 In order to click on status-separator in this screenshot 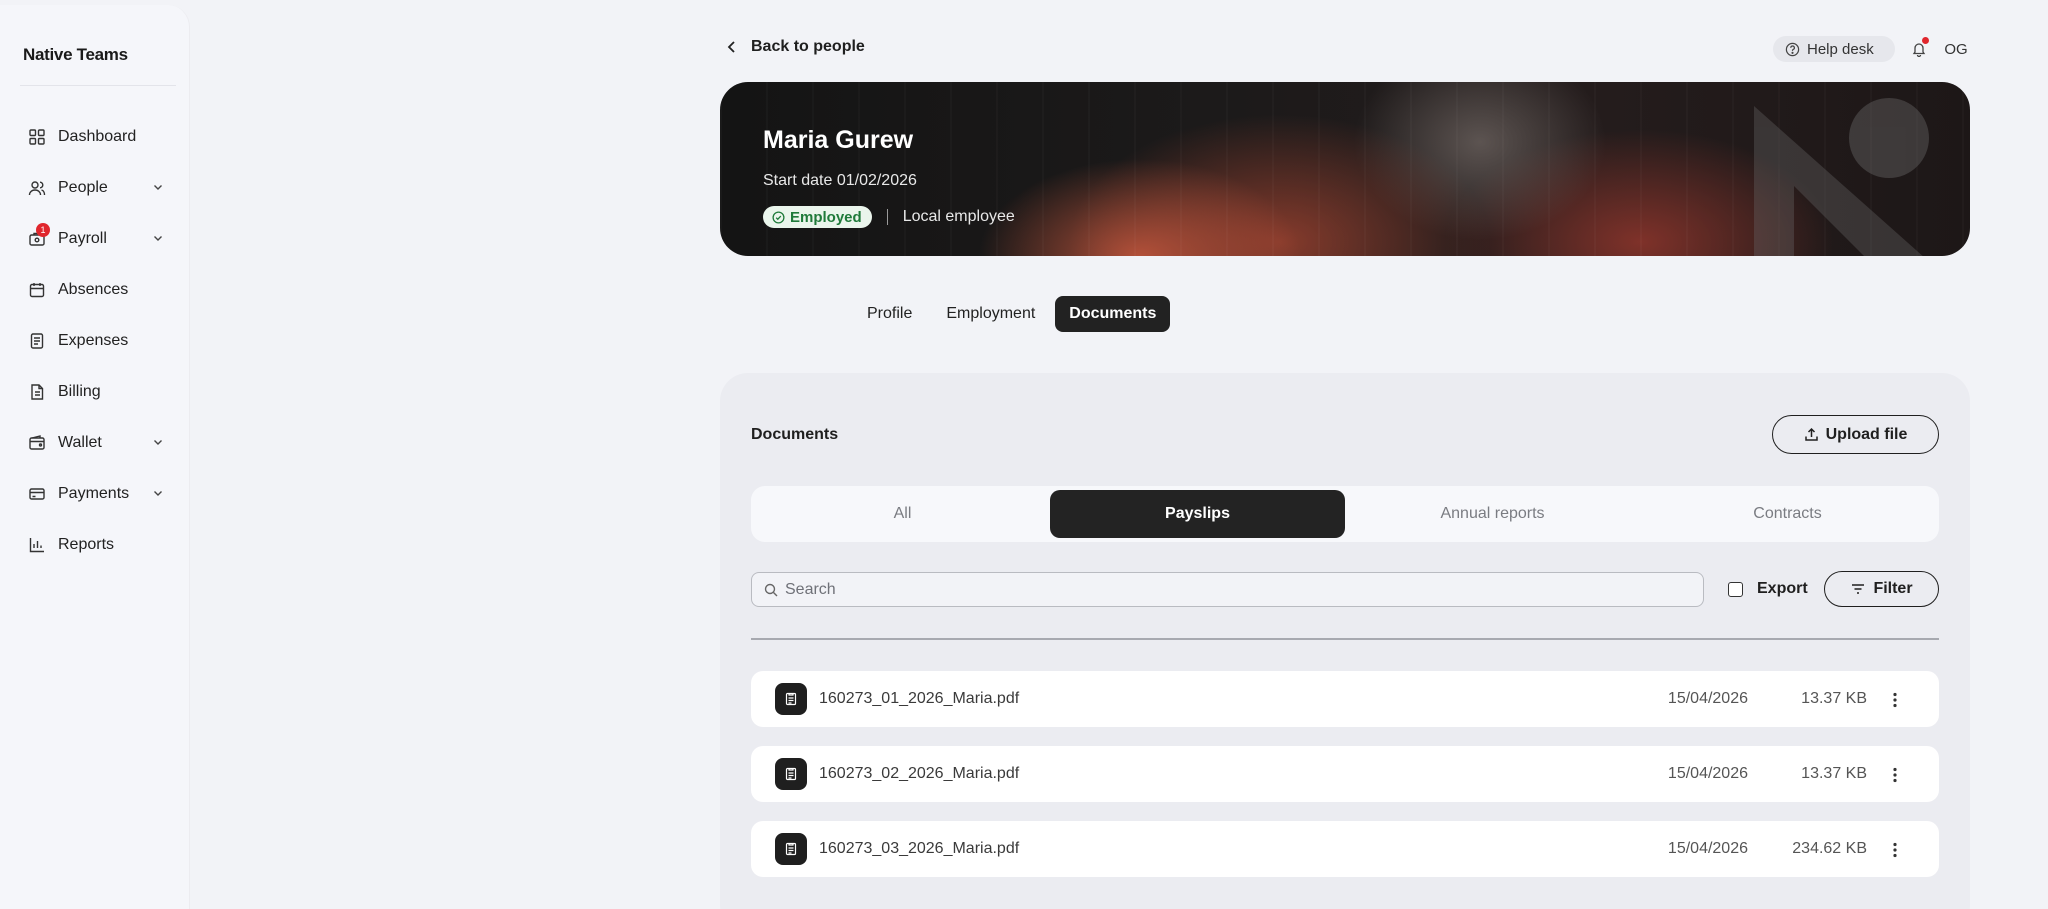, I will do `click(887, 217)`.